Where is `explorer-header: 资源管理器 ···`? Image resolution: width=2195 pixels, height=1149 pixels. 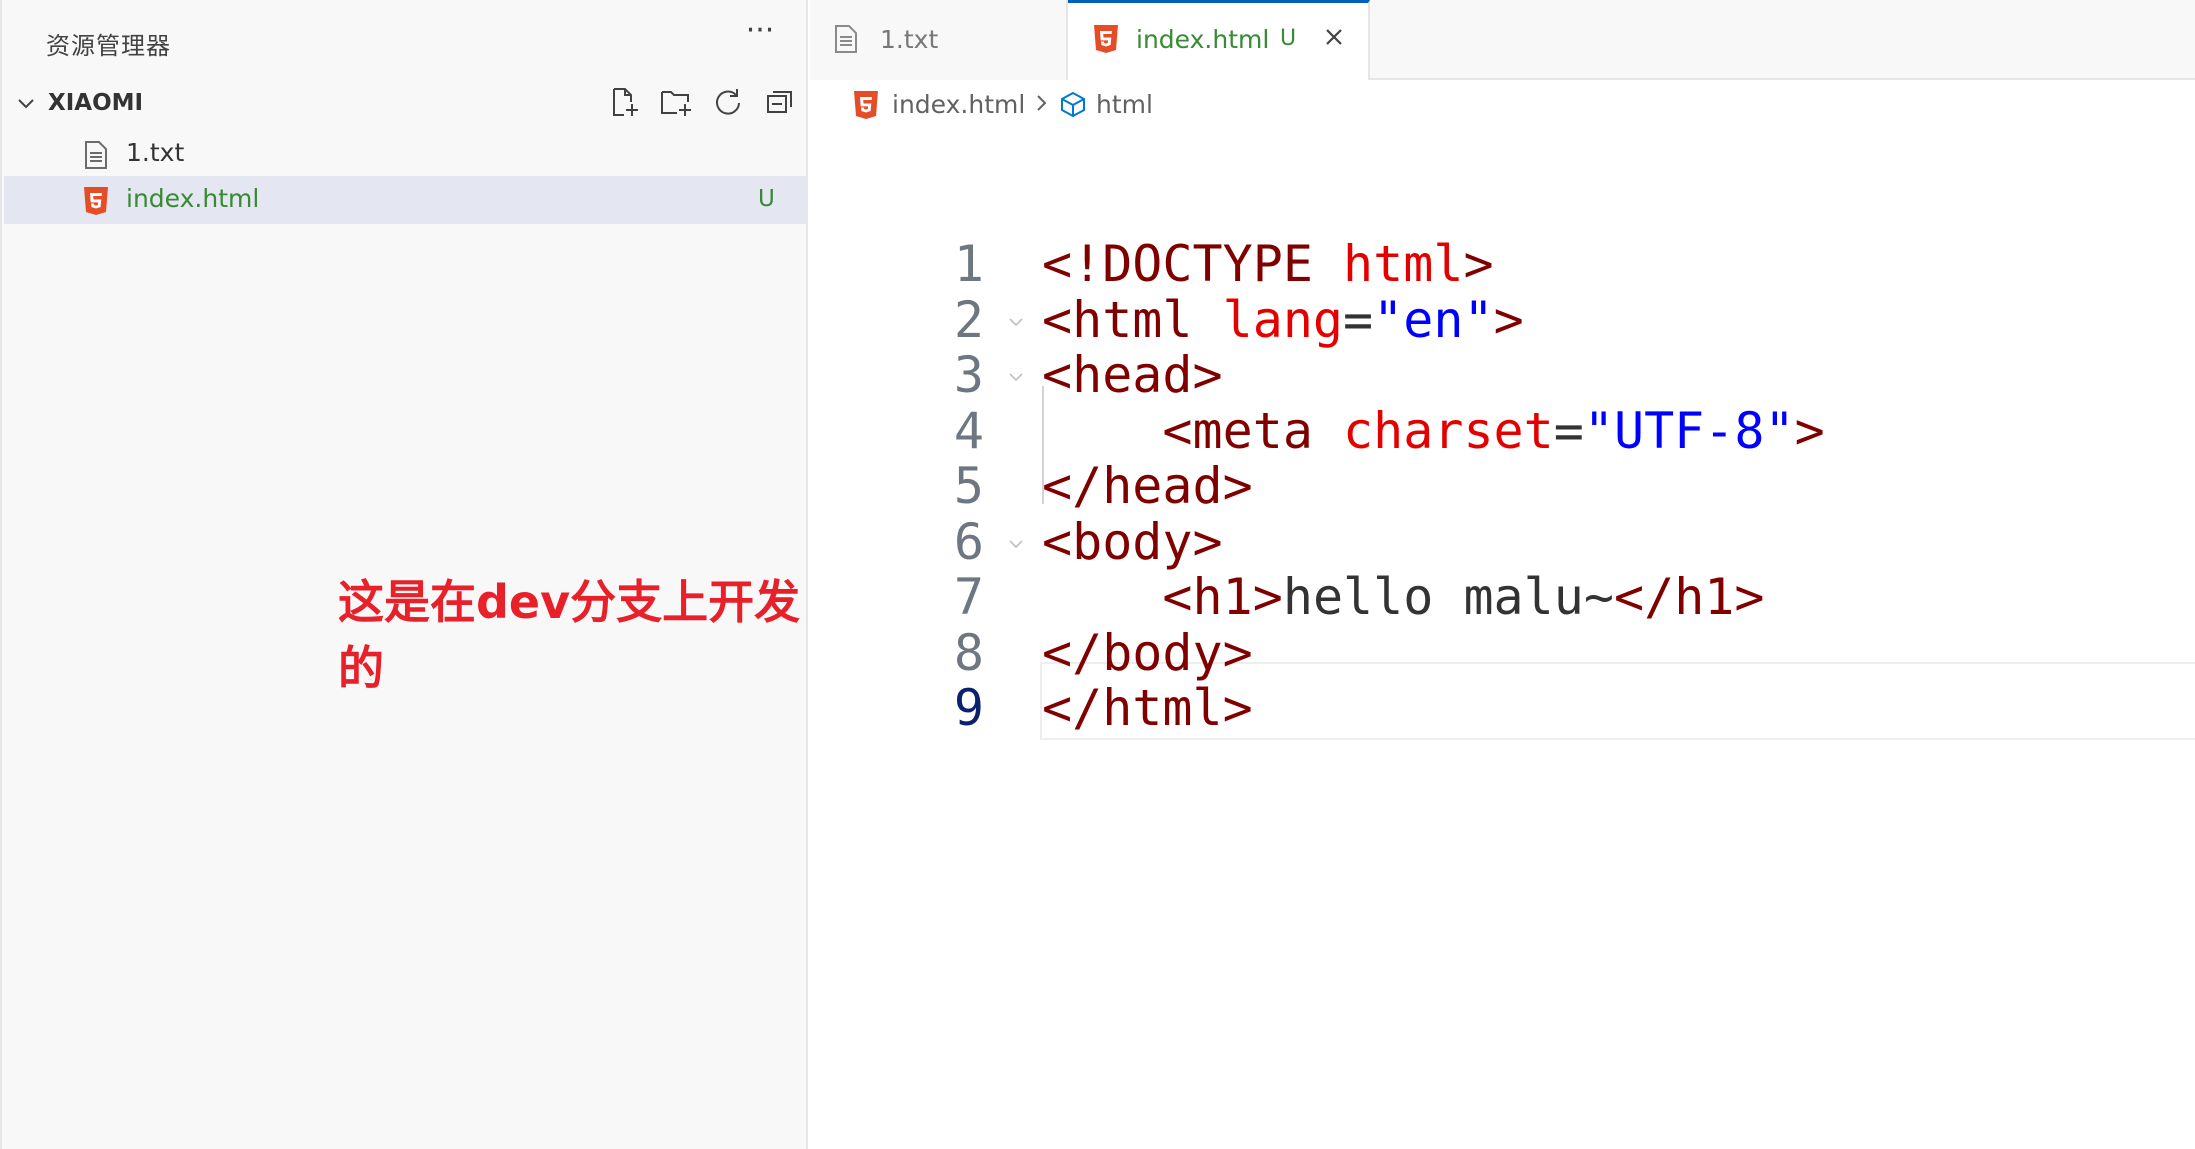
explorer-header: 资源管理器 ··· is located at coordinates (404, 44).